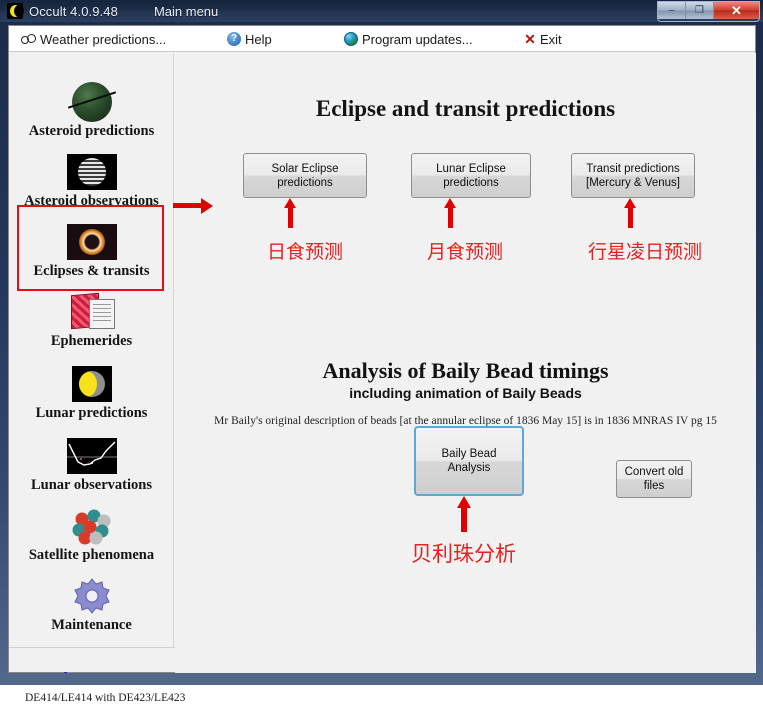 The height and width of the screenshot is (704, 763). I want to click on sidebar-item-lunar-predictions: Lunar predictions, so click(91, 392).